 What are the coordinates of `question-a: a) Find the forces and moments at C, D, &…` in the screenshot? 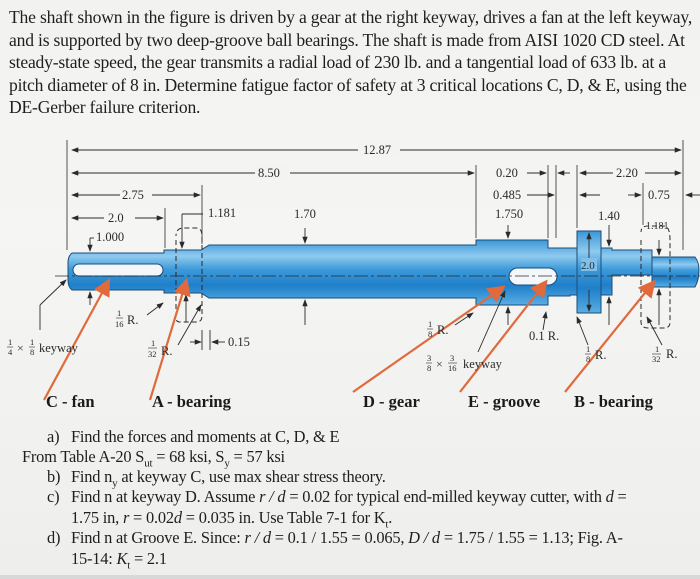 It's located at (193, 436).